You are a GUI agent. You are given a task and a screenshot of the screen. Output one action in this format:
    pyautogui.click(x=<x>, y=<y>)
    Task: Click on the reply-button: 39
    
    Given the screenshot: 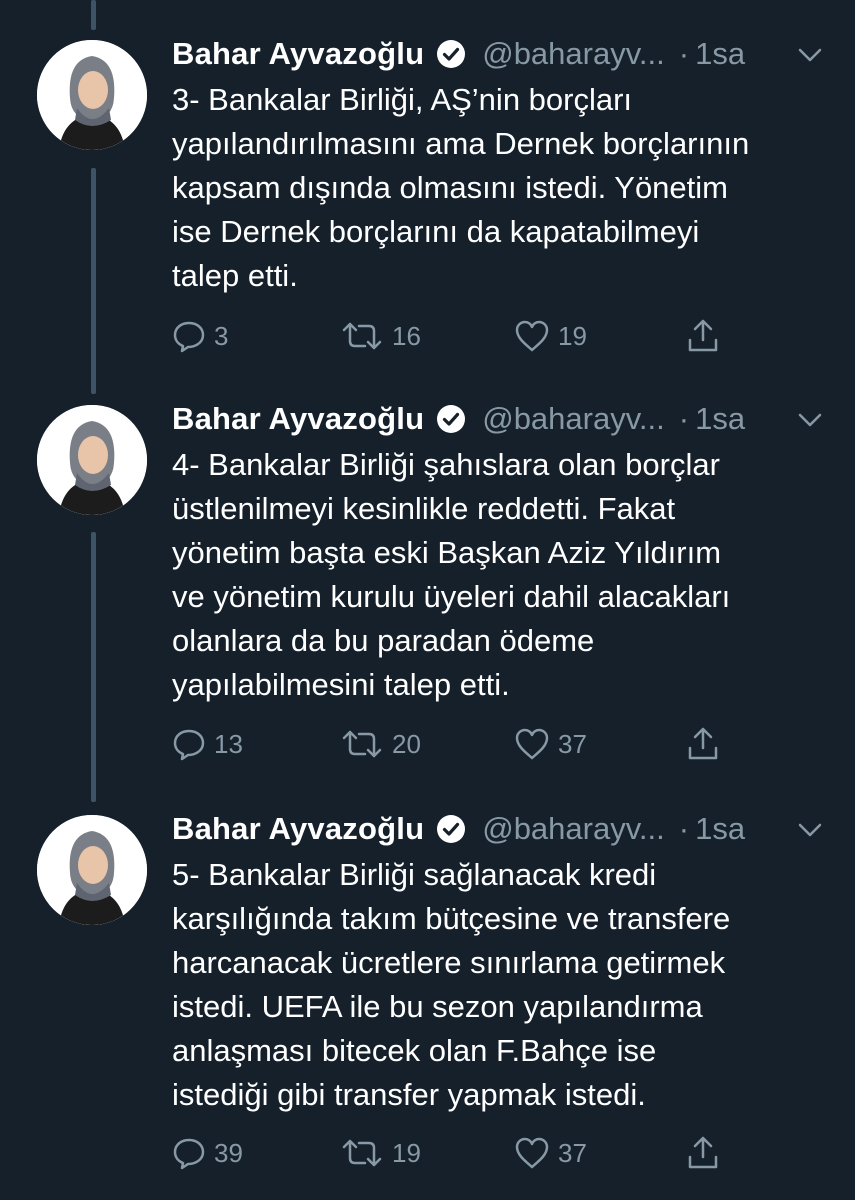 What is the action you would take?
    pyautogui.click(x=207, y=1153)
    